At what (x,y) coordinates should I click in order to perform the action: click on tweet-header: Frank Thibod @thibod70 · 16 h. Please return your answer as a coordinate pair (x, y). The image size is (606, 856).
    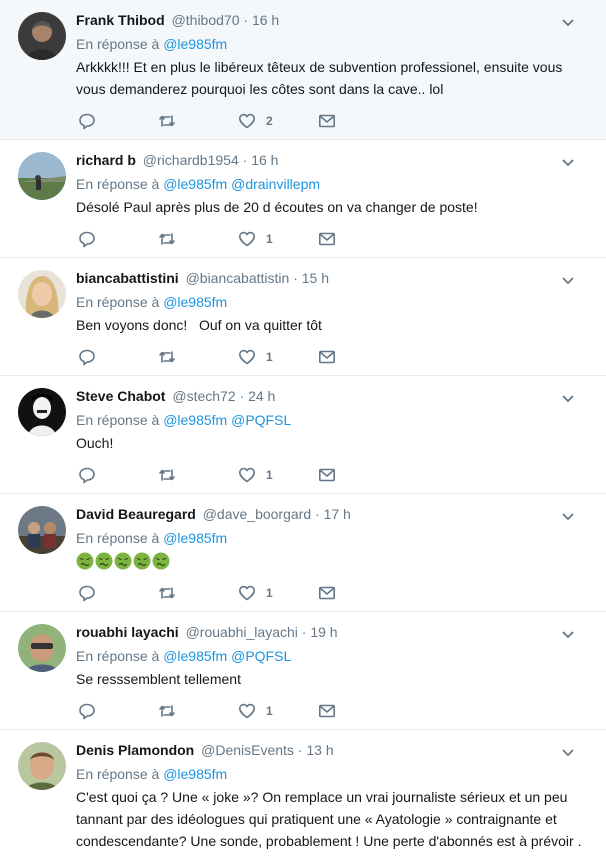
    Looking at the image, I should click on (177, 20).